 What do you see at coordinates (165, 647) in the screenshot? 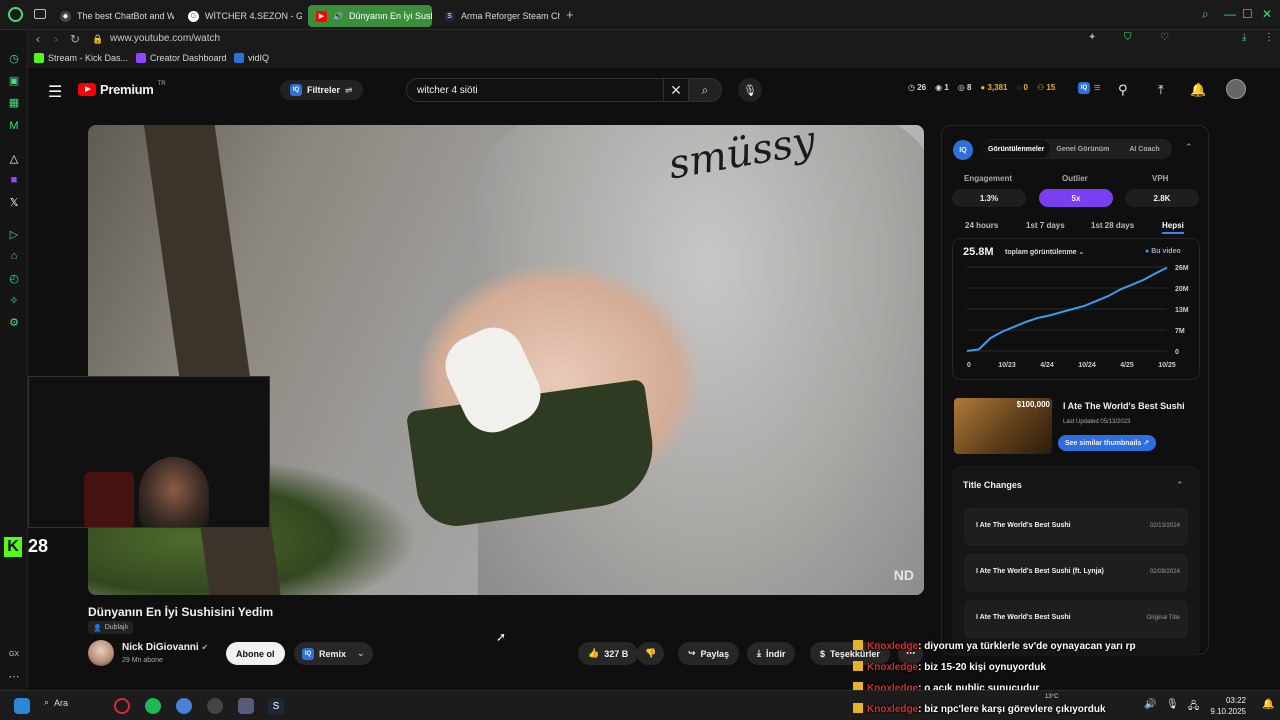
I see `channel-name: Nick DiGiovanni ✔` at bounding box center [165, 647].